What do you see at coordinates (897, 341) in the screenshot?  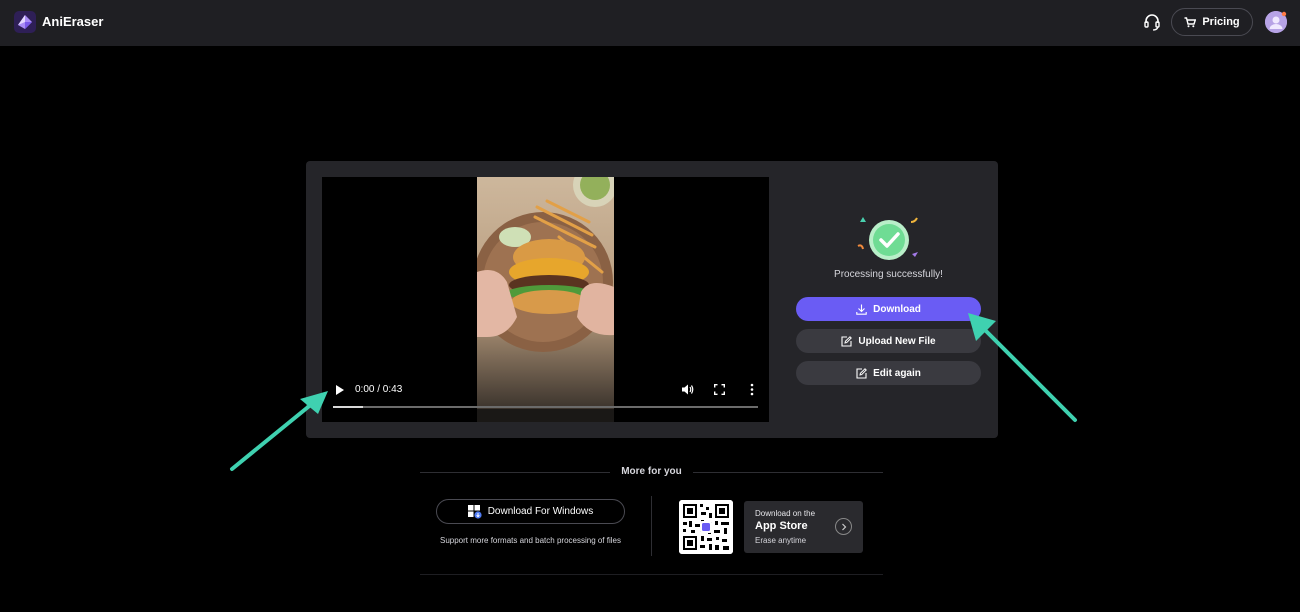 I see `upload-new-file-label: Upload New File` at bounding box center [897, 341].